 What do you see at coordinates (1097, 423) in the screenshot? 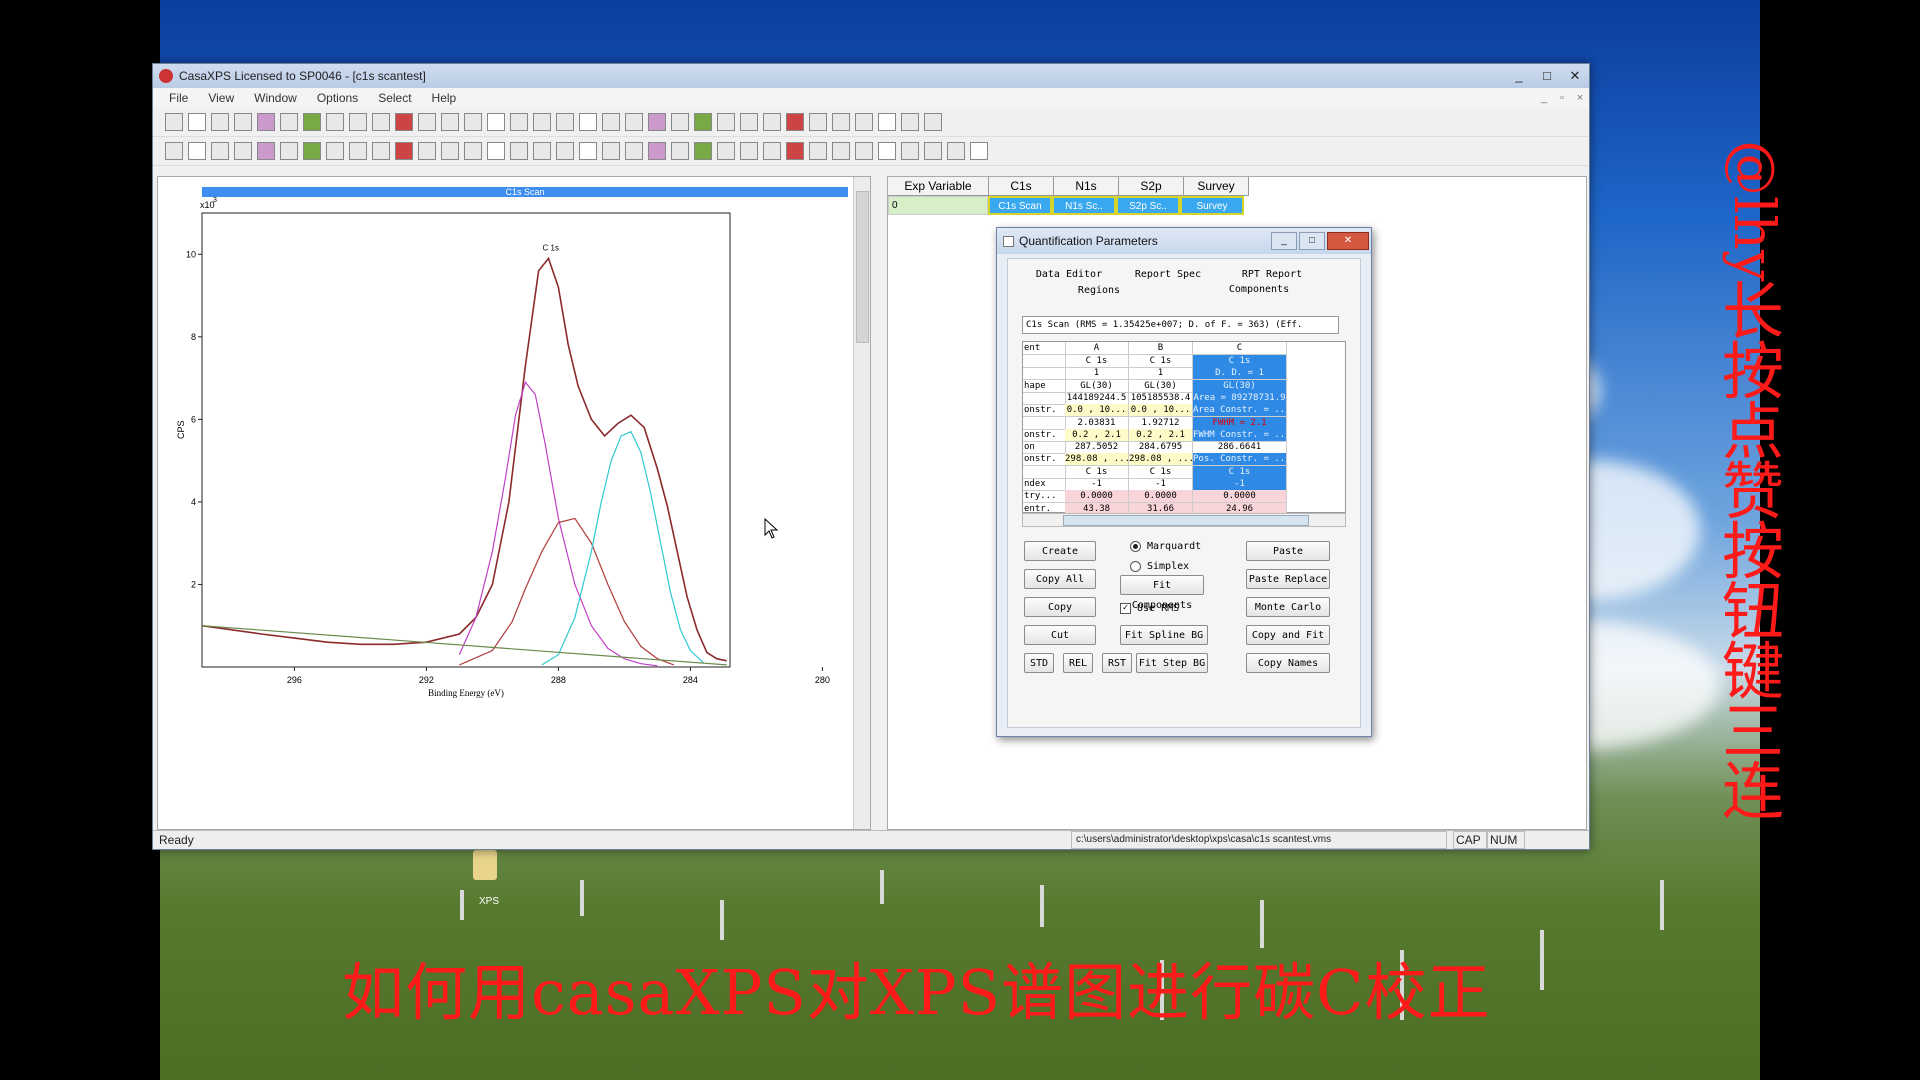
I see `grid-cell: 2.03831` at bounding box center [1097, 423].